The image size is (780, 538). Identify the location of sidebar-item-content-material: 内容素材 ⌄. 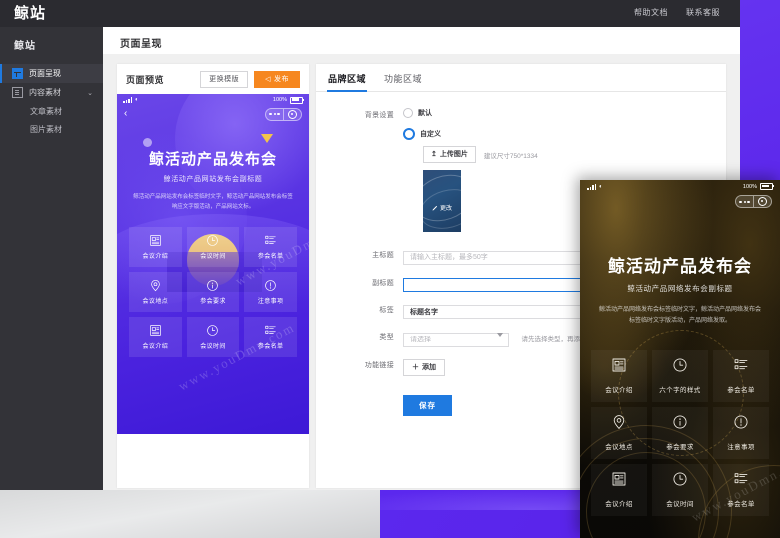
(51, 92).